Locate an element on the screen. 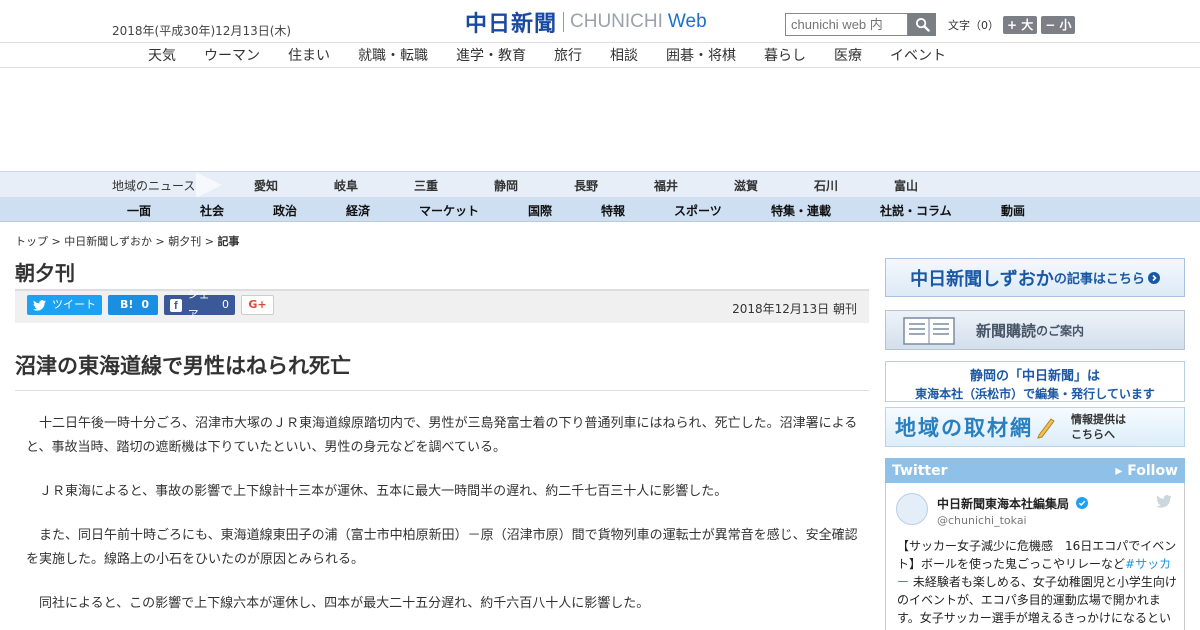 The height and width of the screenshot is (630, 1200). banner4-info-line2: こちらへ is located at coordinates (1093, 434).